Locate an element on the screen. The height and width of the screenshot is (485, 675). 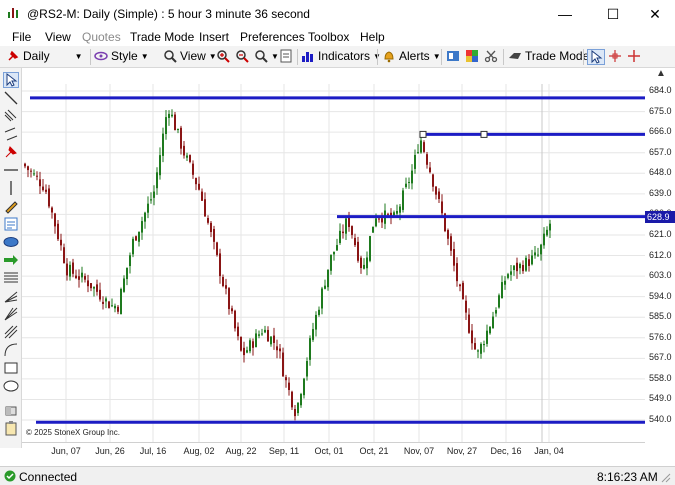
menu-trade-mode: Trade Mode is located at coordinates (162, 37).